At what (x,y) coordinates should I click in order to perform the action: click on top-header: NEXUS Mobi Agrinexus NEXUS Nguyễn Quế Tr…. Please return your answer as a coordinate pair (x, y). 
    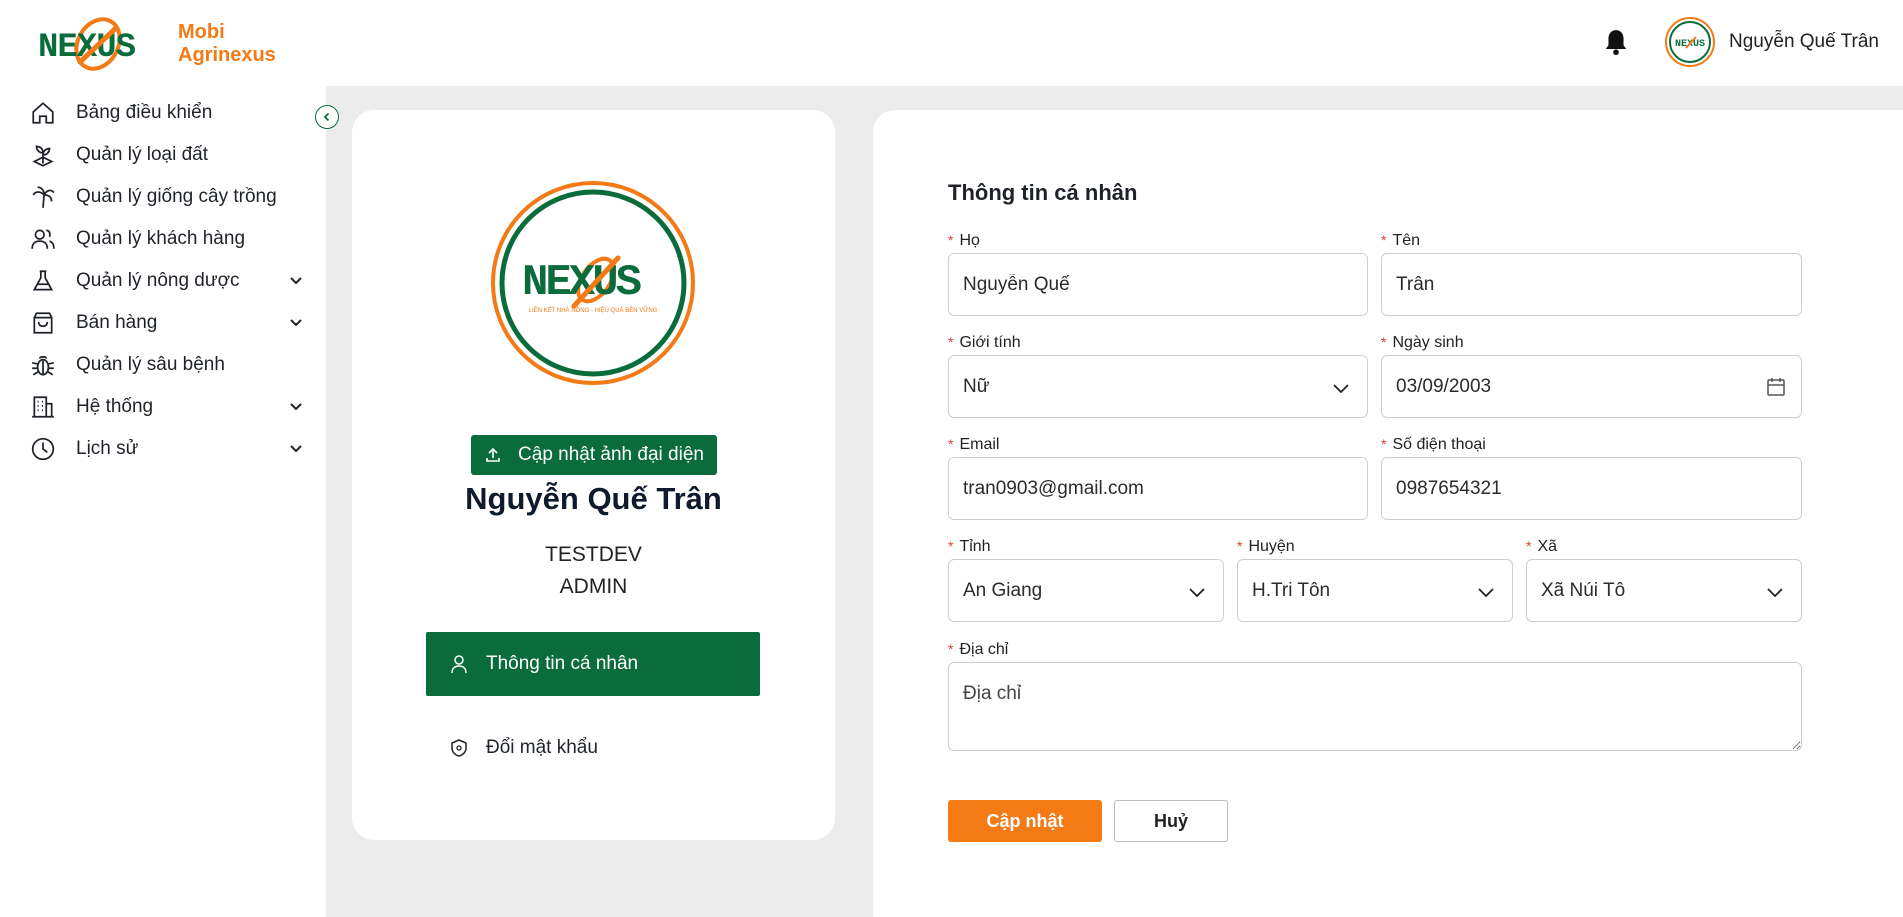
    Looking at the image, I should click on (951, 43).